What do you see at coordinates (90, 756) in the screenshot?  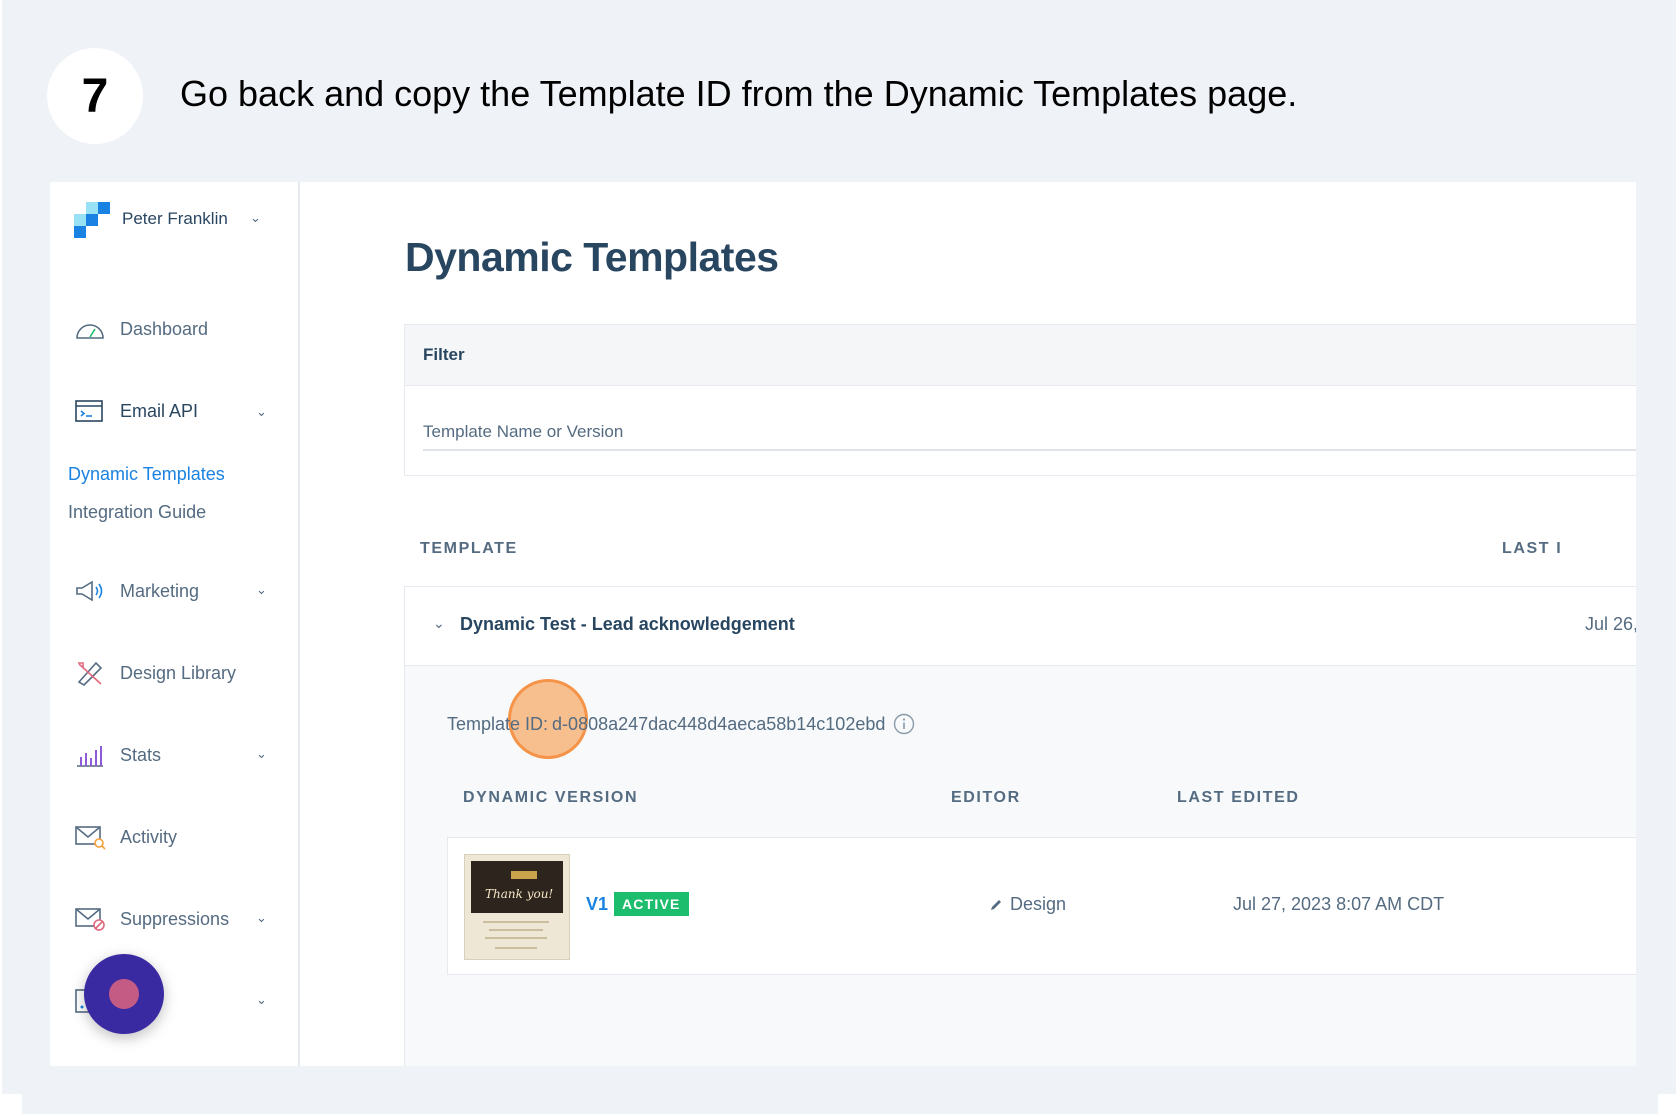 I see `bar-chart-icon` at bounding box center [90, 756].